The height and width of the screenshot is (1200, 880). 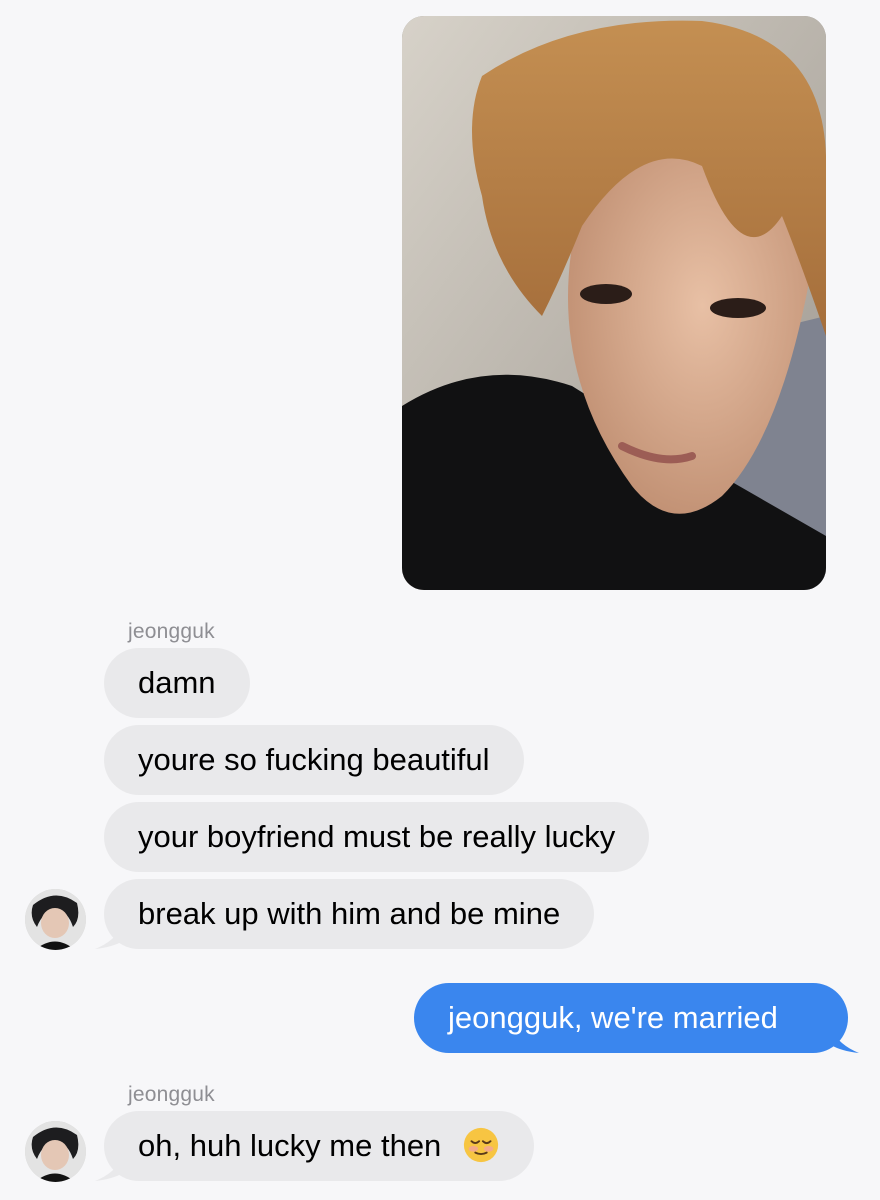 What do you see at coordinates (290, 1145) in the screenshot?
I see `message-text: oh, huh lucky me then` at bounding box center [290, 1145].